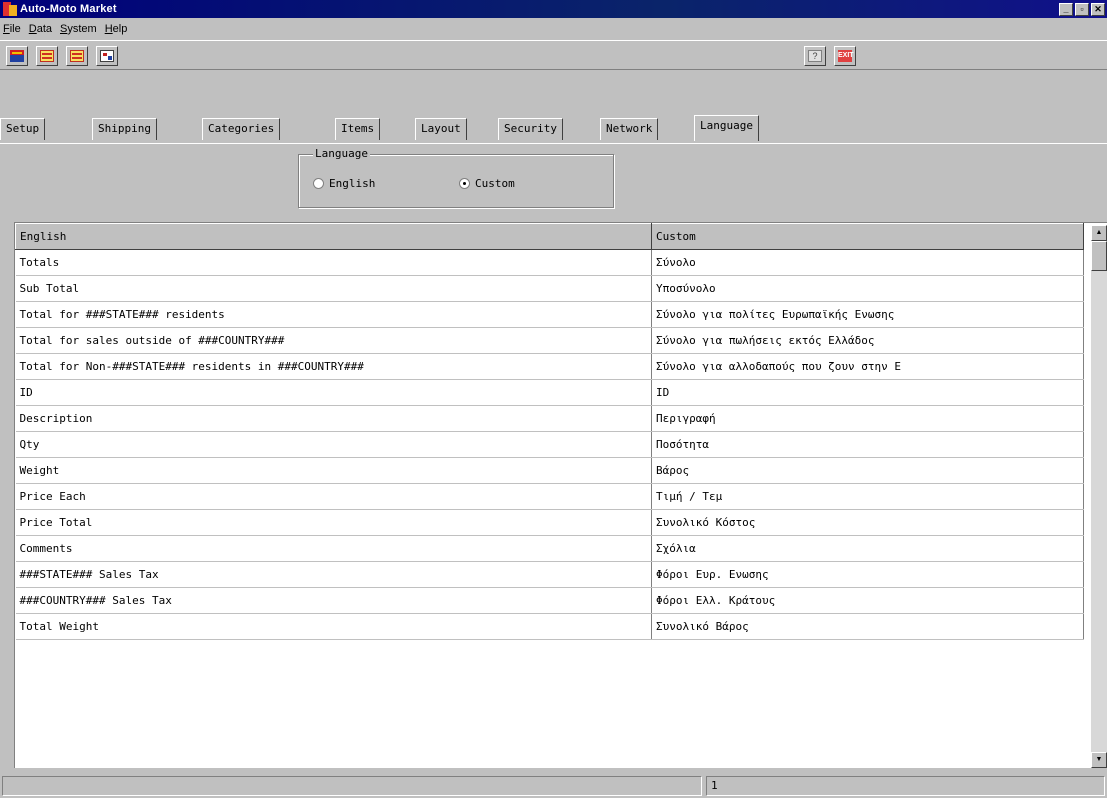 The width and height of the screenshot is (1107, 798). Describe the element at coordinates (726, 128) in the screenshot. I see `tab-language: Language` at that location.